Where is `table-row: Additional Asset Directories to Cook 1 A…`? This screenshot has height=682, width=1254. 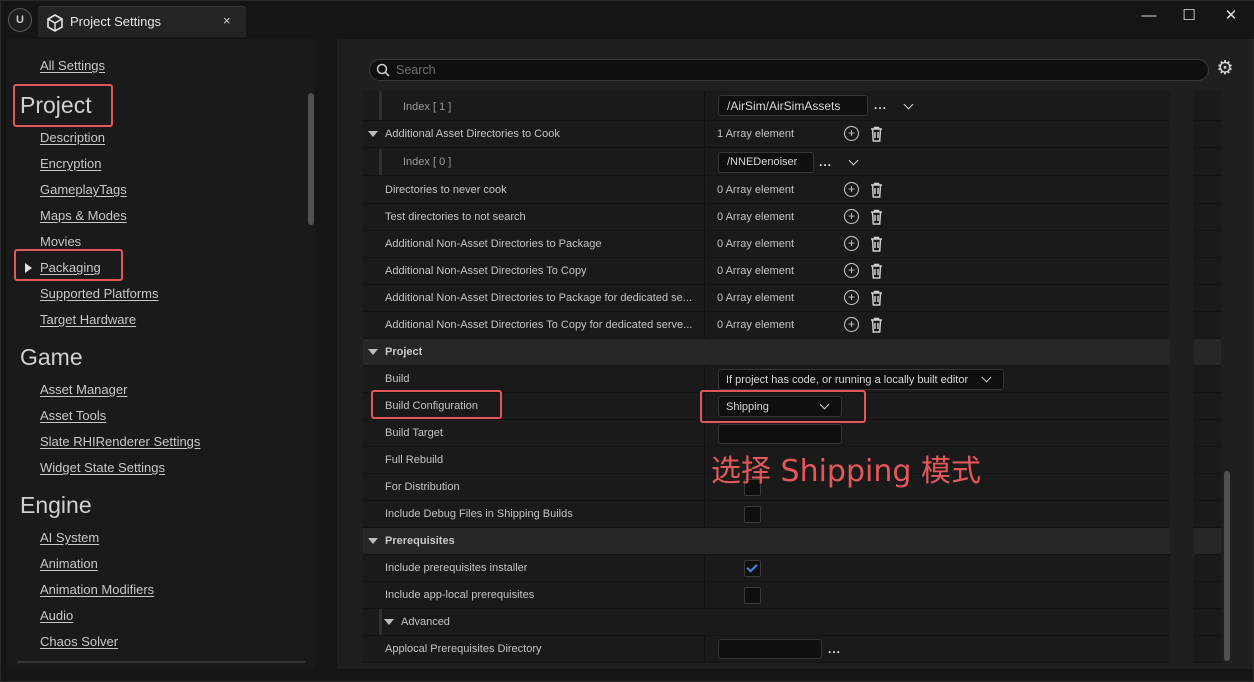
table-row: Additional Asset Directories to Cook 1 A… is located at coordinates (792, 134).